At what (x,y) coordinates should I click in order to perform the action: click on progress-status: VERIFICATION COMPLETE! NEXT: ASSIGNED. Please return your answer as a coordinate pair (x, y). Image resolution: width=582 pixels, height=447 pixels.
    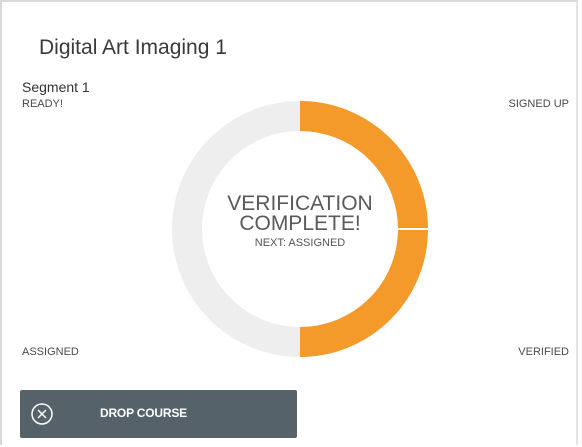
    Looking at the image, I should click on (300, 221).